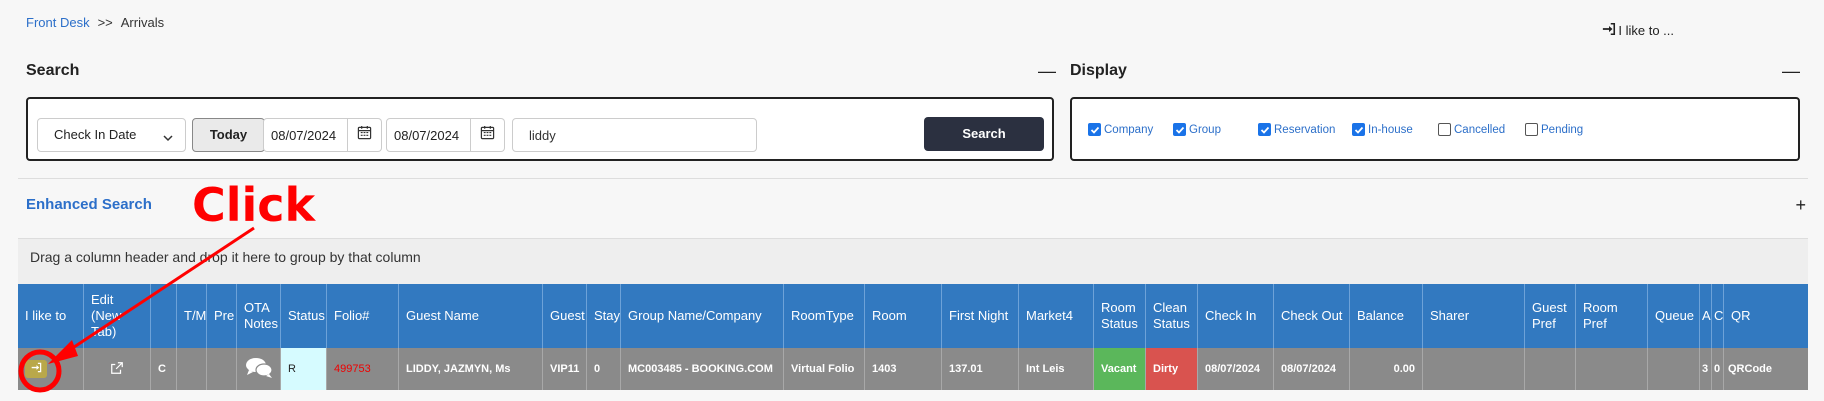 The height and width of the screenshot is (401, 1824). Describe the element at coordinates (1120, 316) in the screenshot. I see `col-header-room-status: Room Status` at that location.